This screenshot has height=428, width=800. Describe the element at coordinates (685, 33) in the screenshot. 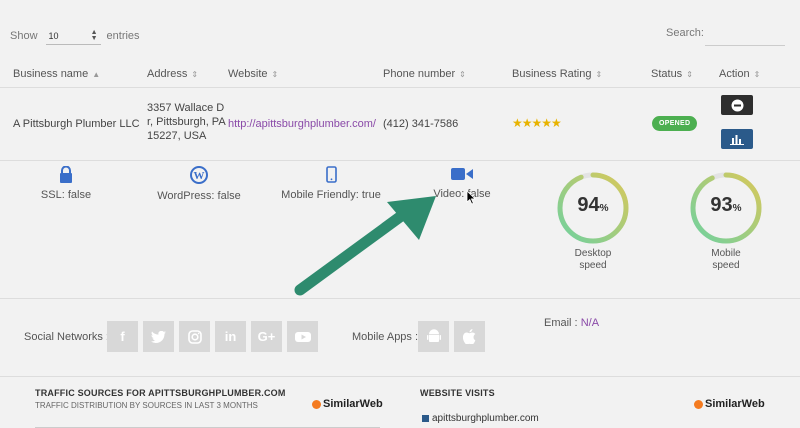

I see `search-label: Search:` at that location.